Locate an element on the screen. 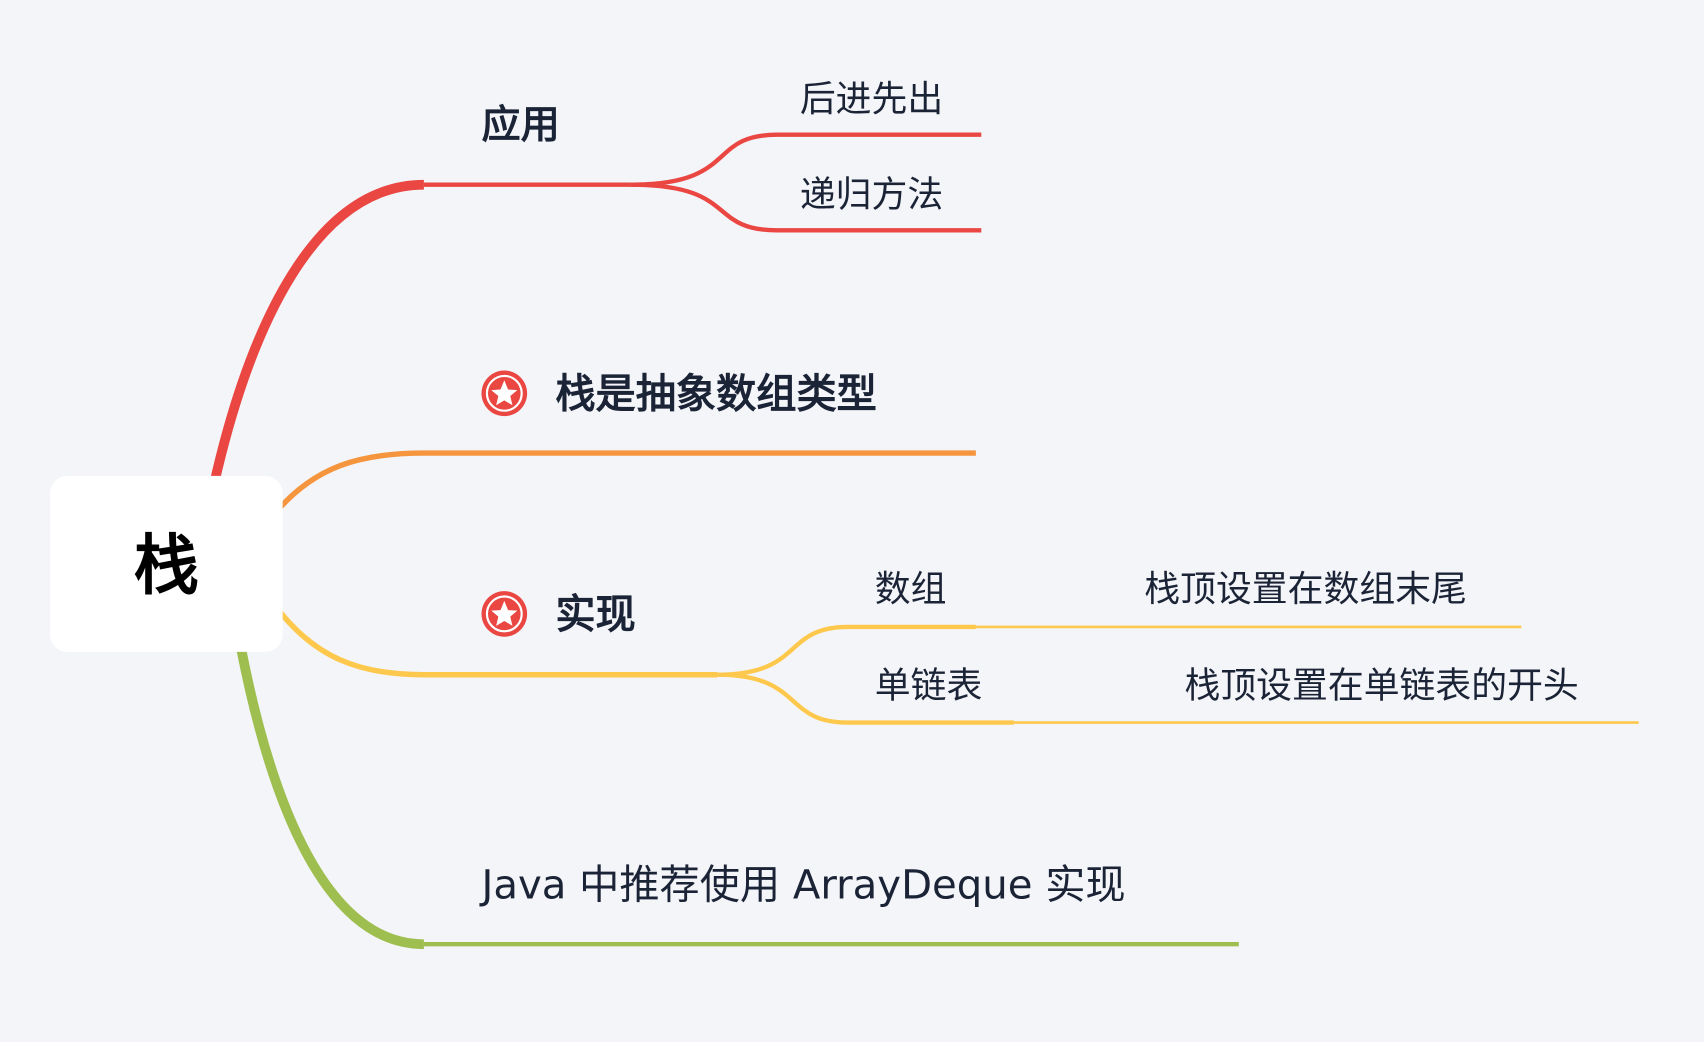 The width and height of the screenshot is (1704, 1042). line-adt is located at coordinates (625, 481).